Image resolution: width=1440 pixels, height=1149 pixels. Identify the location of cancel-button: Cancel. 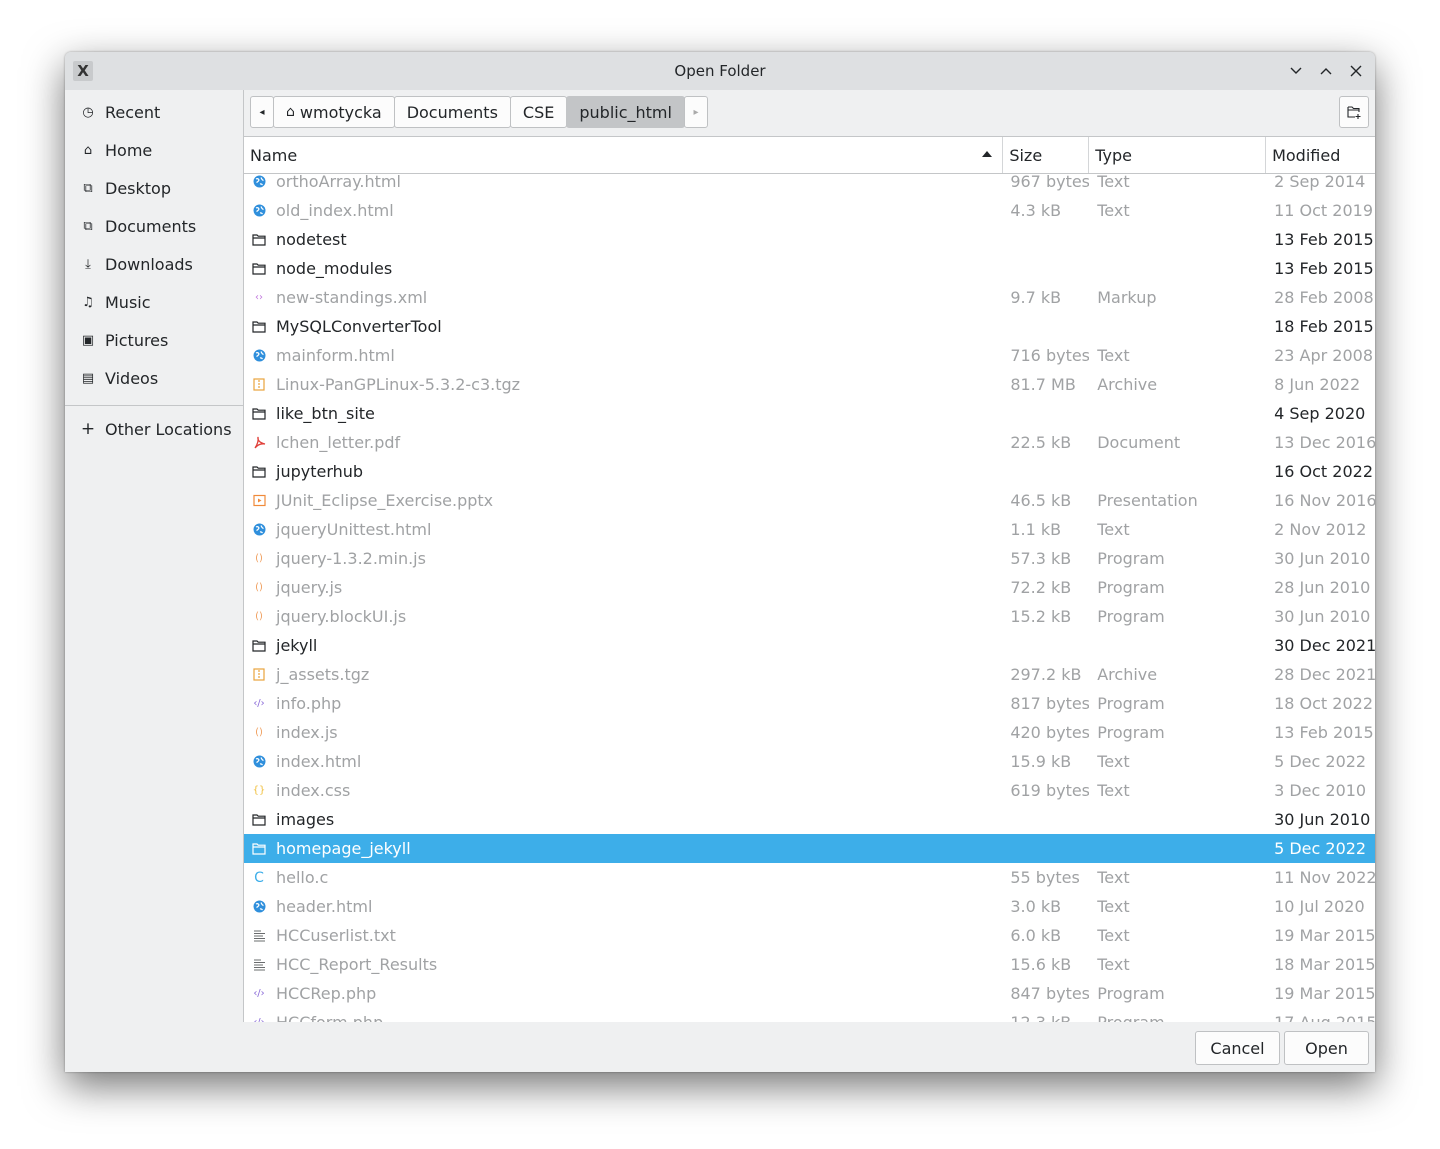
(1237, 1048).